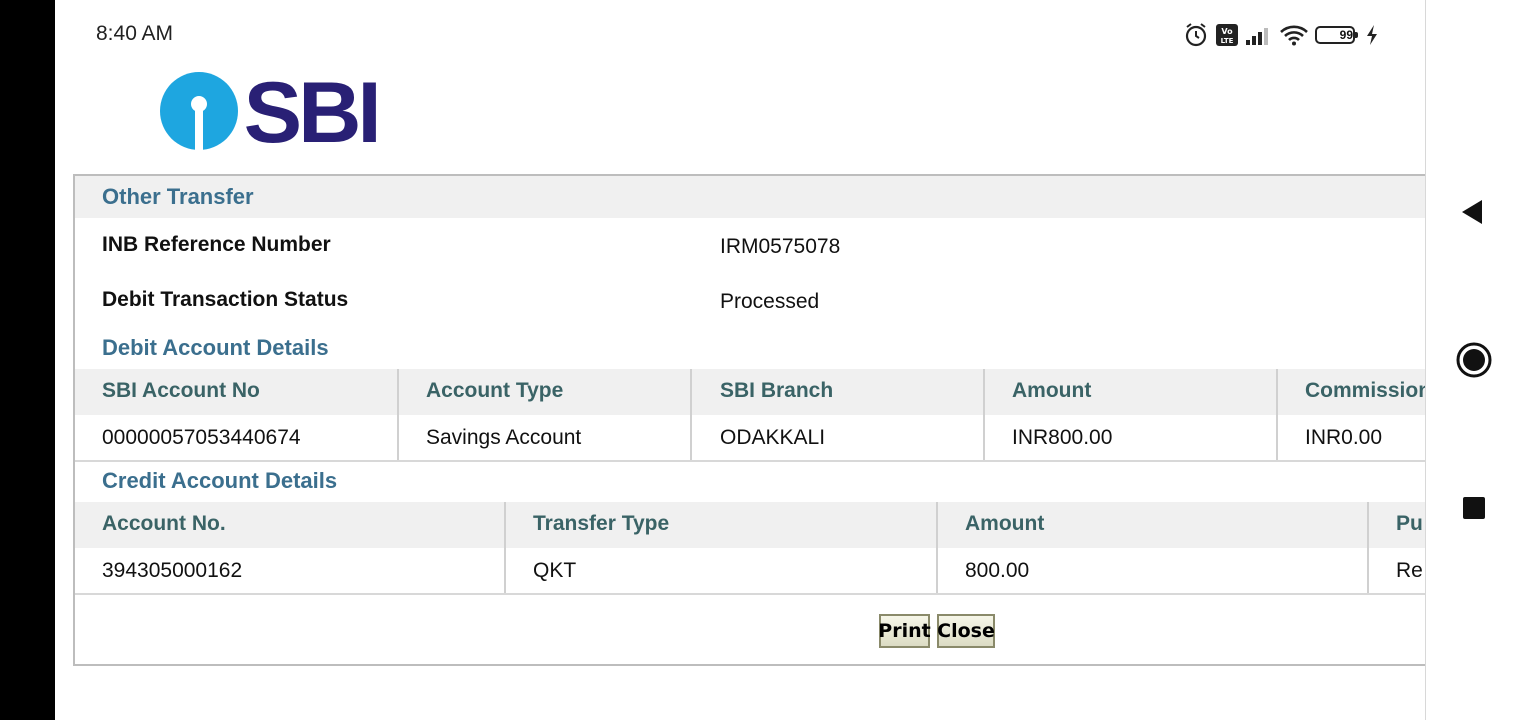 This screenshot has width=1520, height=720. I want to click on section-title-other-transfer: Other Transfer, so click(178, 196).